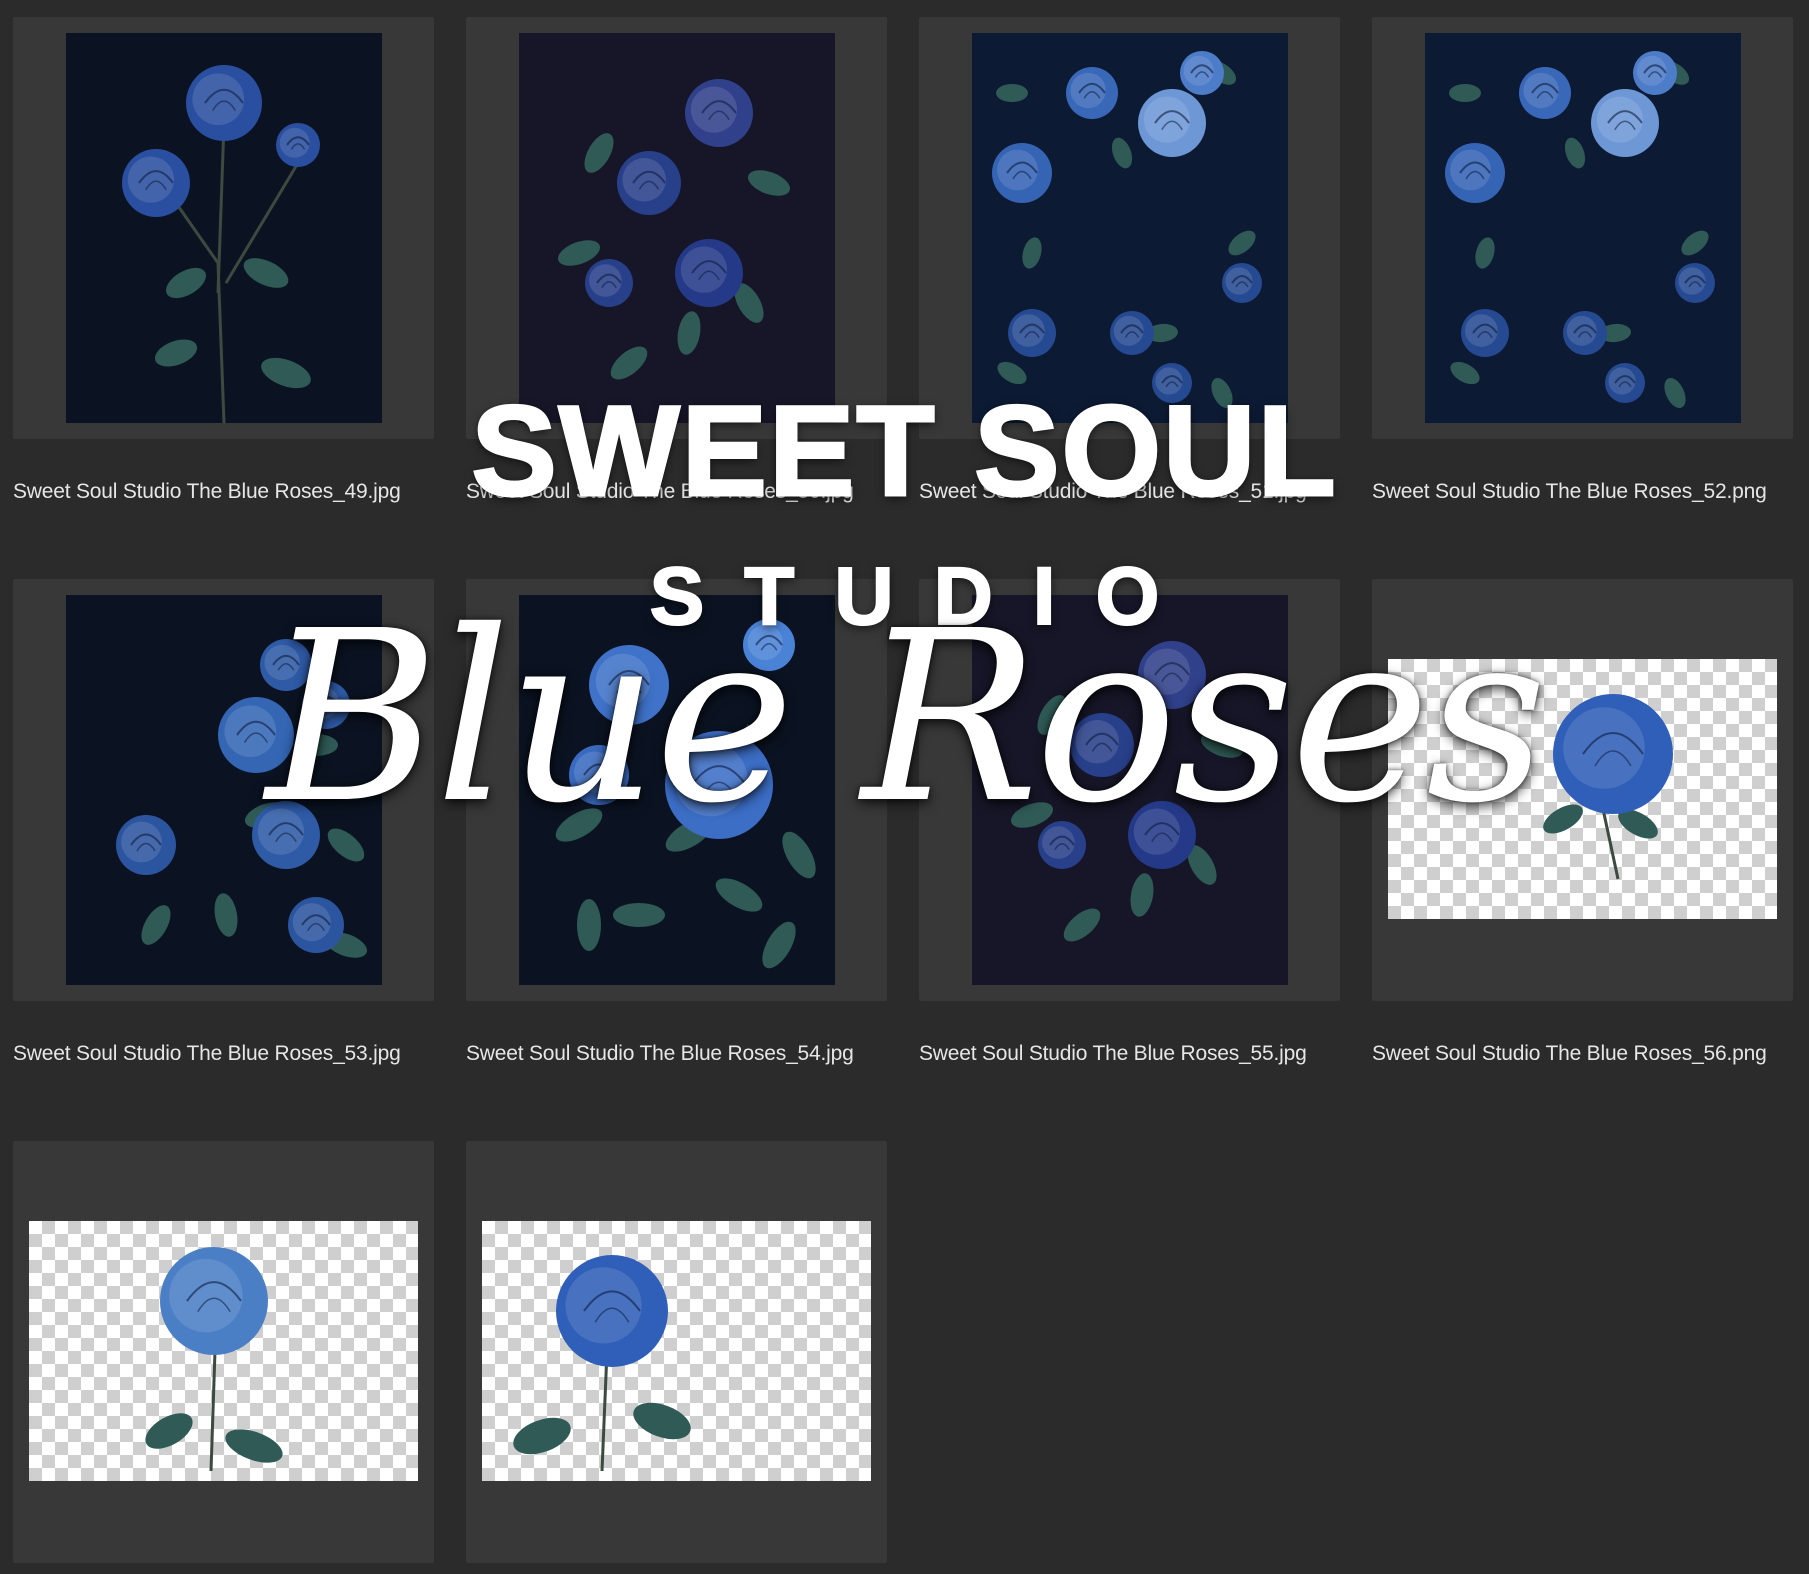  What do you see at coordinates (1113, 491) in the screenshot?
I see `file-name-label: Sweet Soul Studio The Blue Roses_51.jpg` at bounding box center [1113, 491].